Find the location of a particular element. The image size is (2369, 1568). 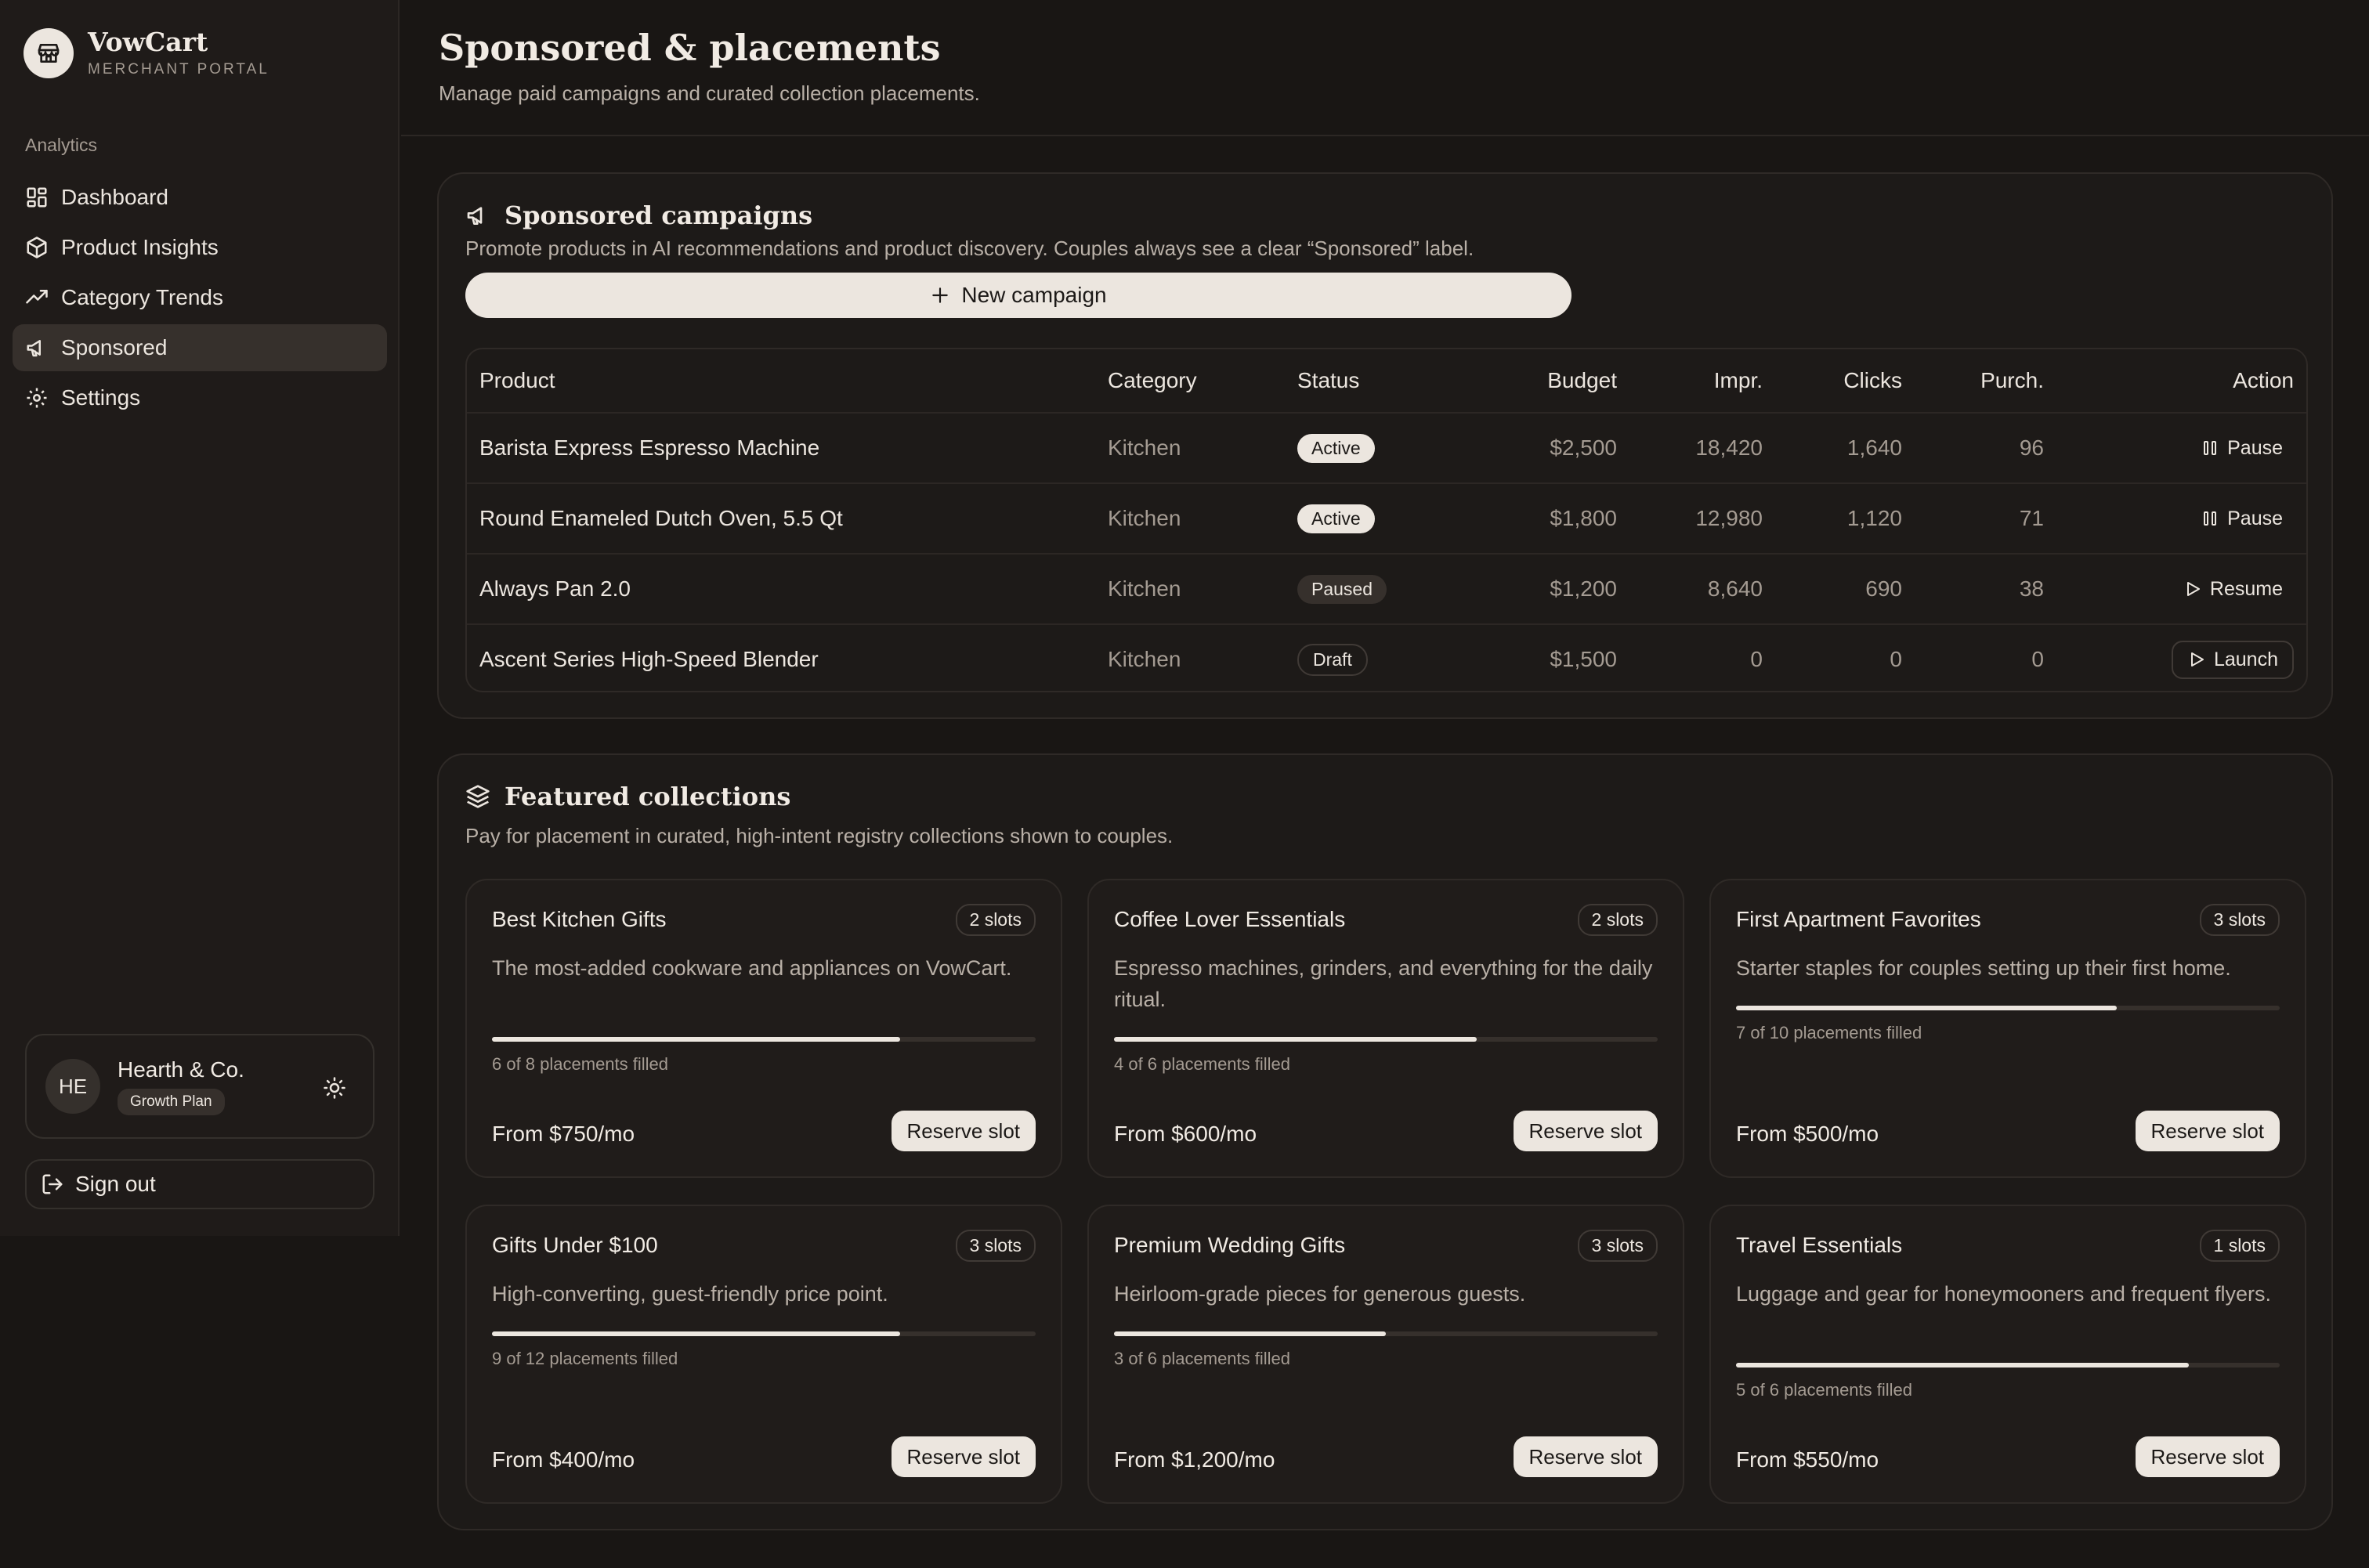

sidebar-item-label: Product Insights is located at coordinates (140, 247).